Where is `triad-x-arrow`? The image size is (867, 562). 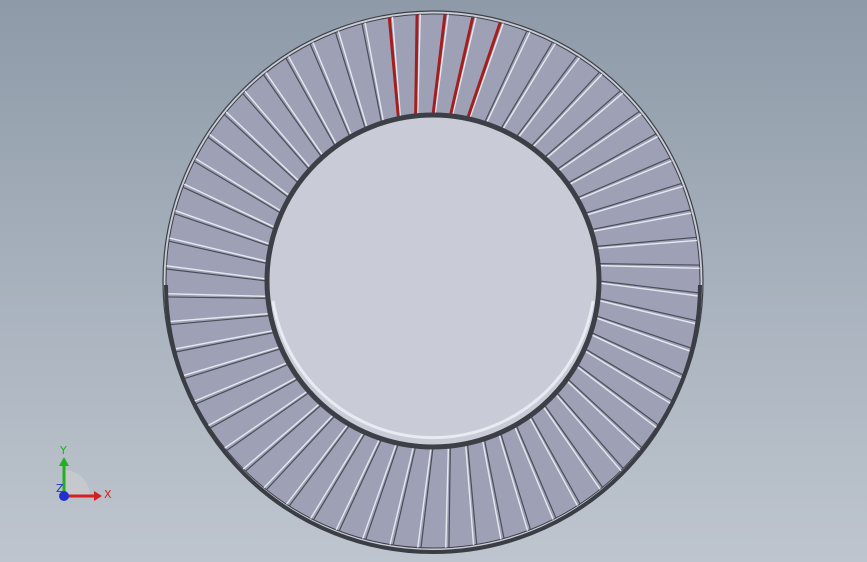 triad-x-arrow is located at coordinates (98, 496).